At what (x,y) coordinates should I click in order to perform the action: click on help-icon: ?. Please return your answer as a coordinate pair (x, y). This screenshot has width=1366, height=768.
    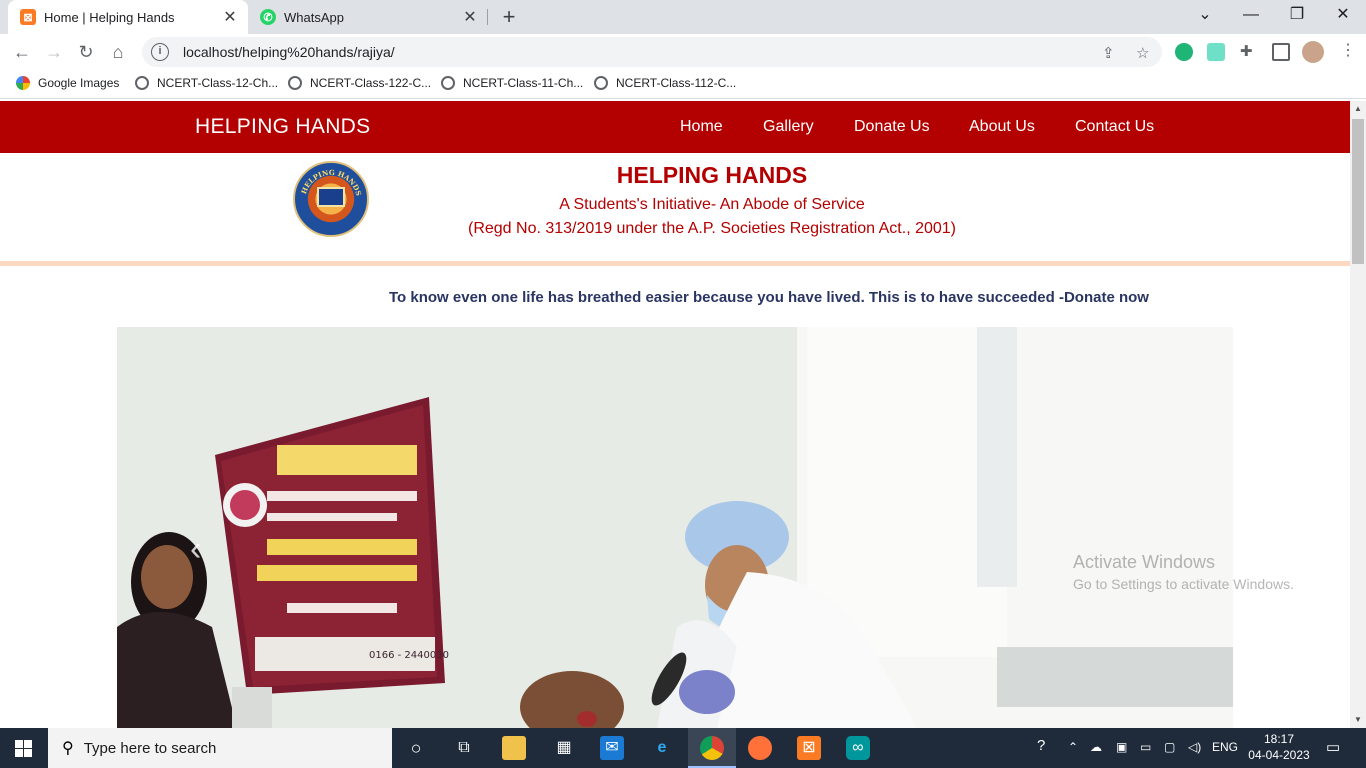
    Looking at the image, I should click on (1041, 745).